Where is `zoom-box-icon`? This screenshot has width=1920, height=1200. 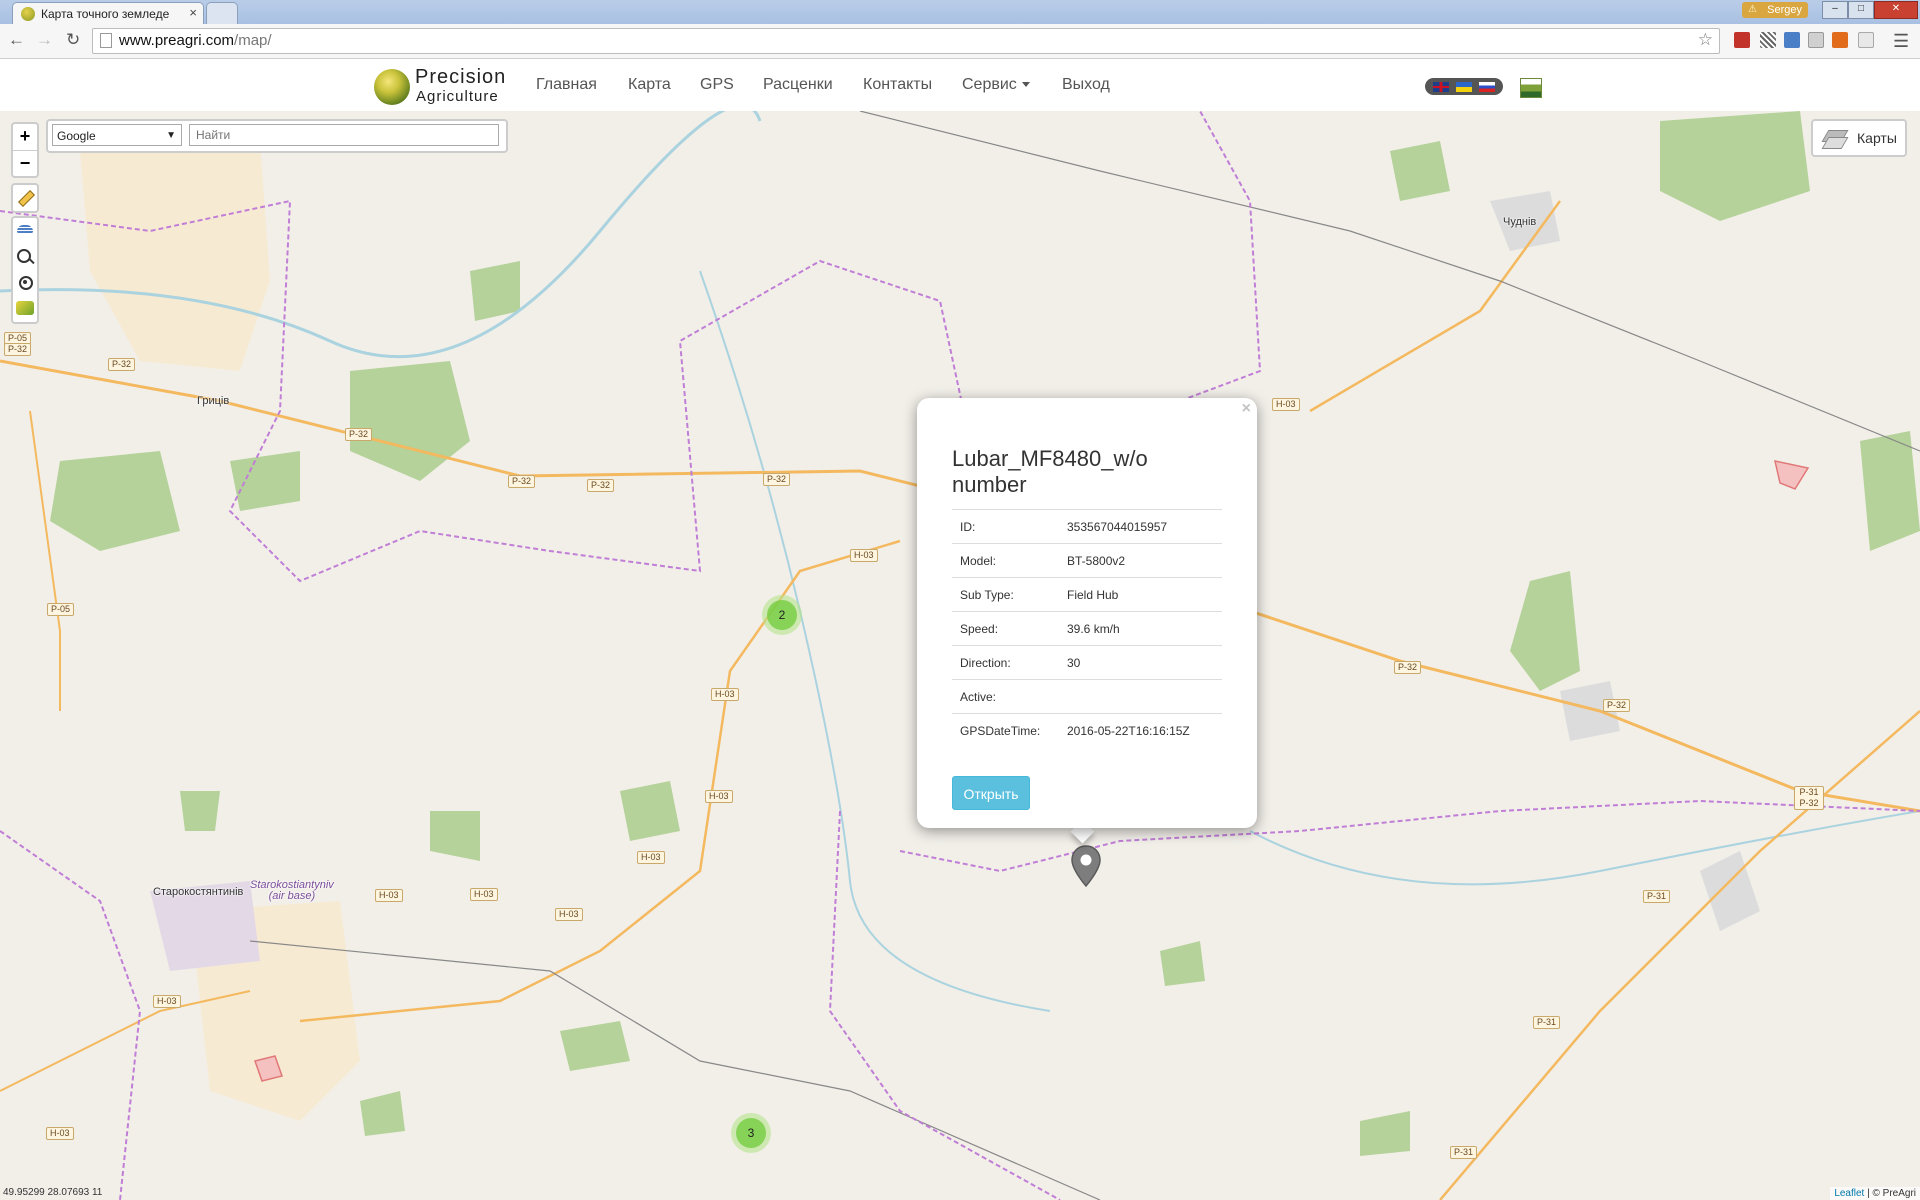 zoom-box-icon is located at coordinates (25, 257).